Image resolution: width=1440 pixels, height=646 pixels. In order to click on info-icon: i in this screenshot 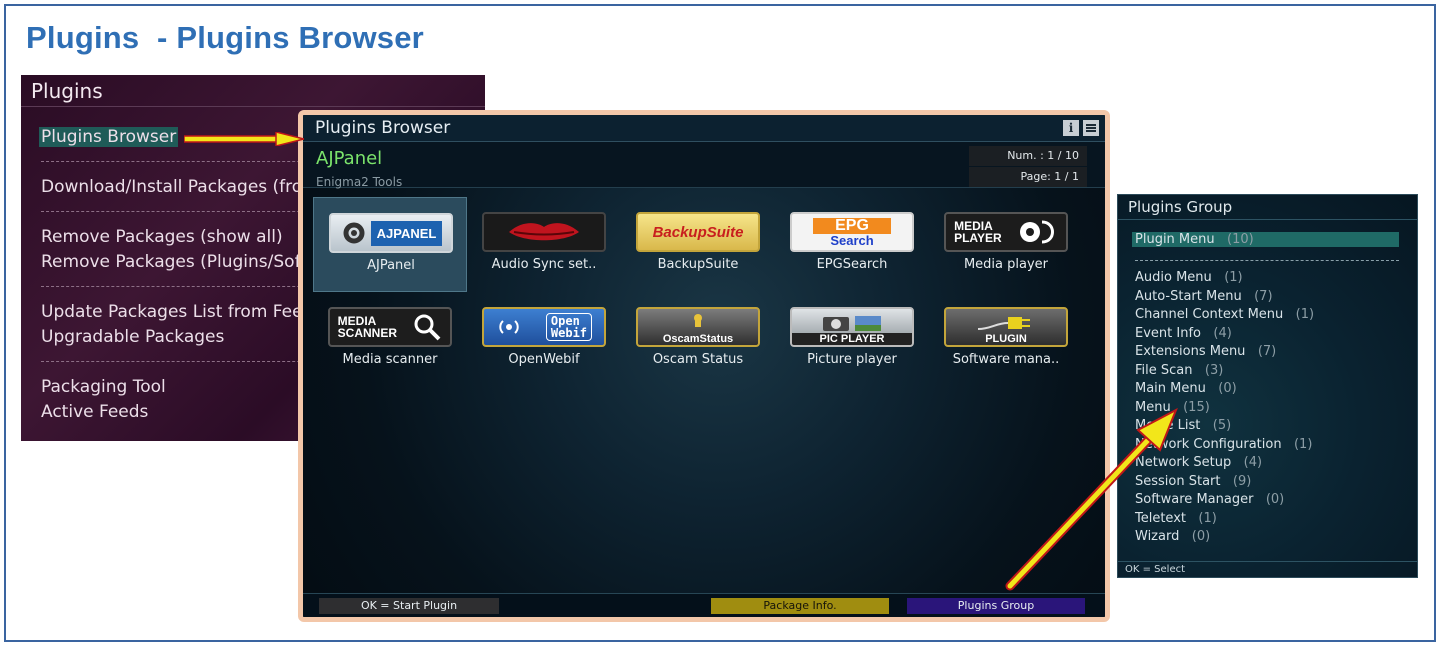, I will do `click(1071, 128)`.